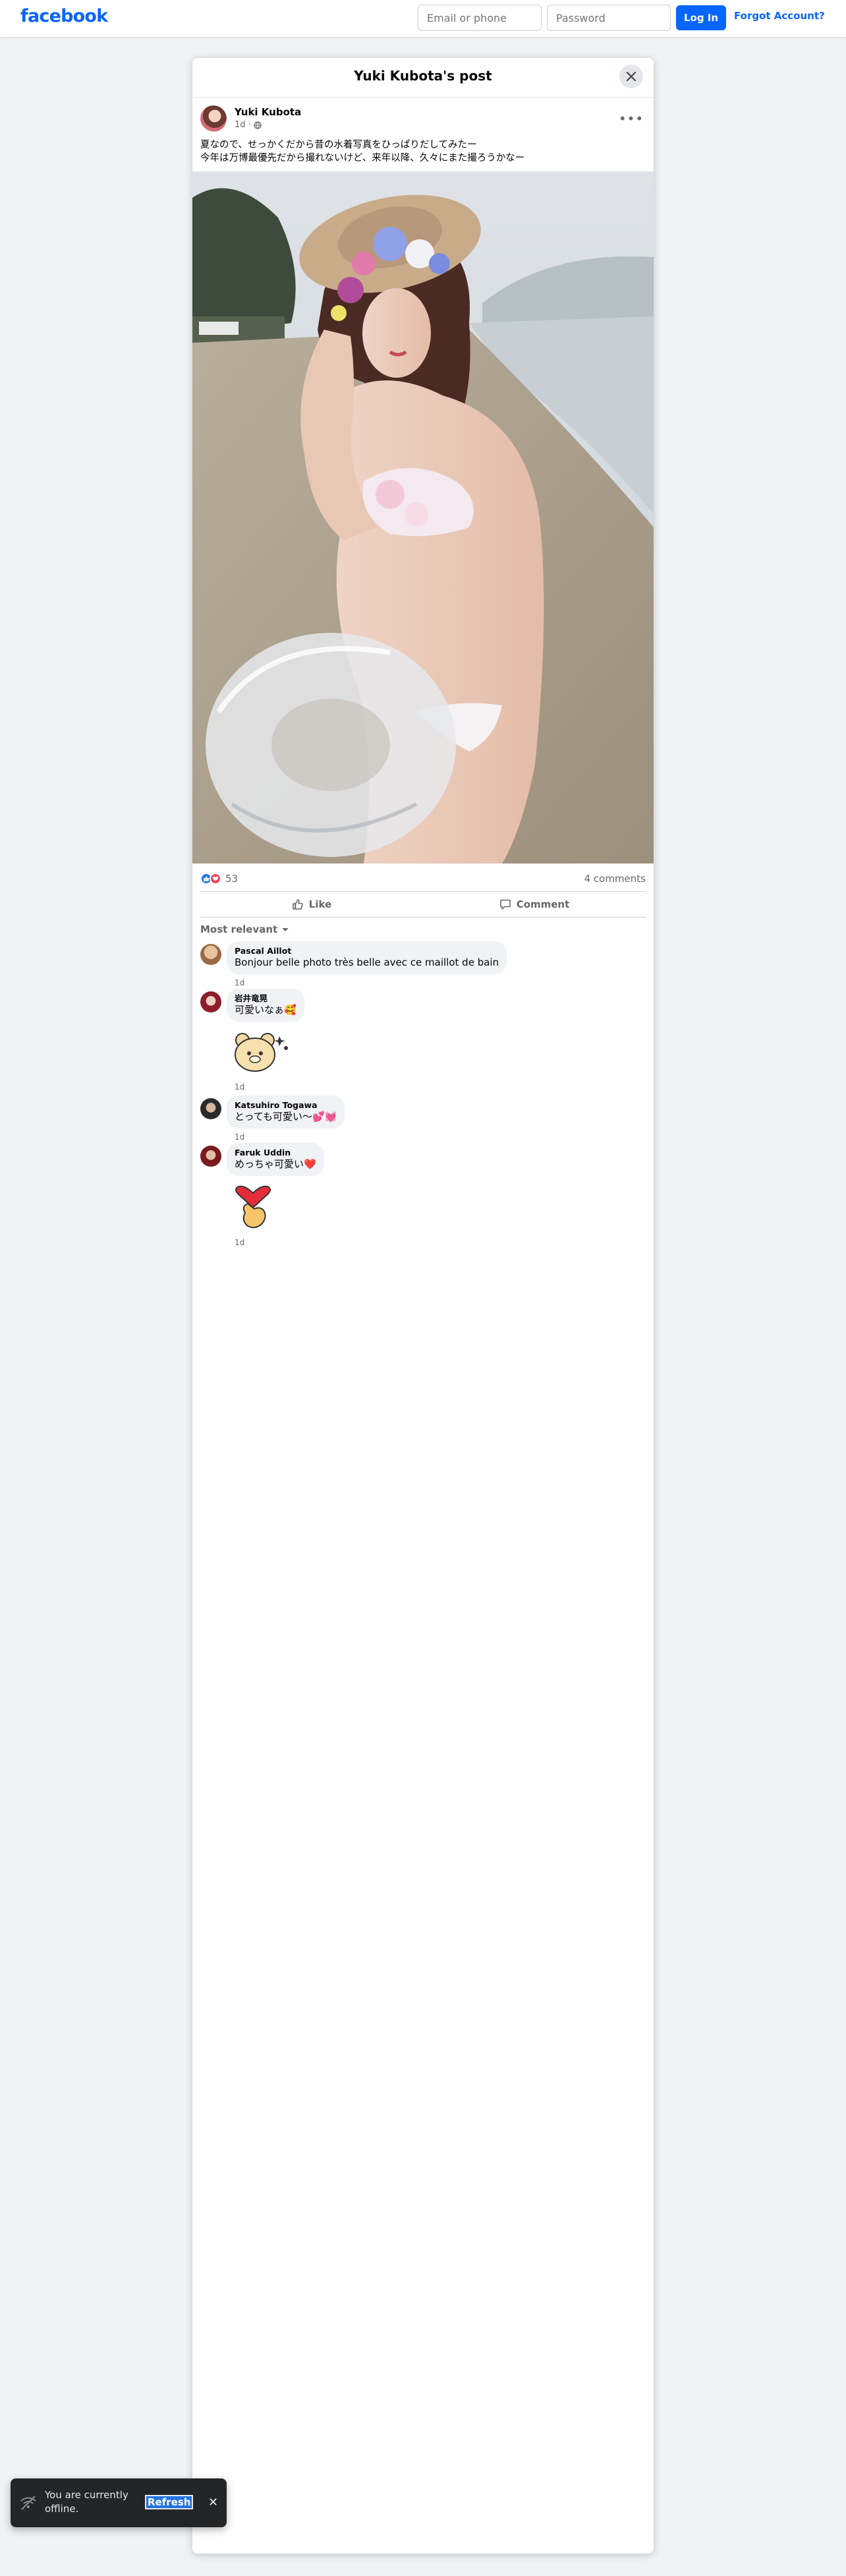 The height and width of the screenshot is (2576, 846). Describe the element at coordinates (423, 119) in the screenshot. I see `post-author-row: Yuki Kubota 1d · •••` at that location.